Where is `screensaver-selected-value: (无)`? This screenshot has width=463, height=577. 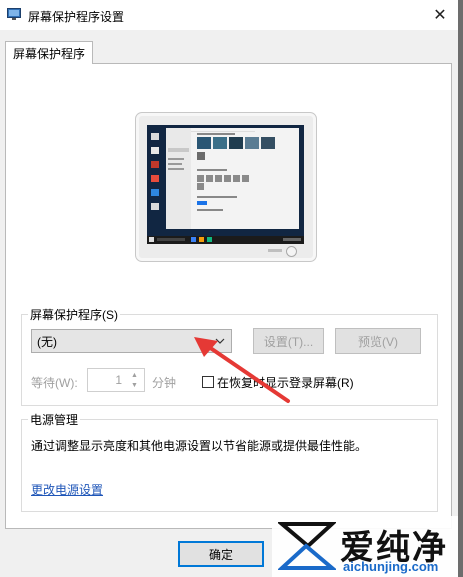 screensaver-selected-value: (无) is located at coordinates (47, 341).